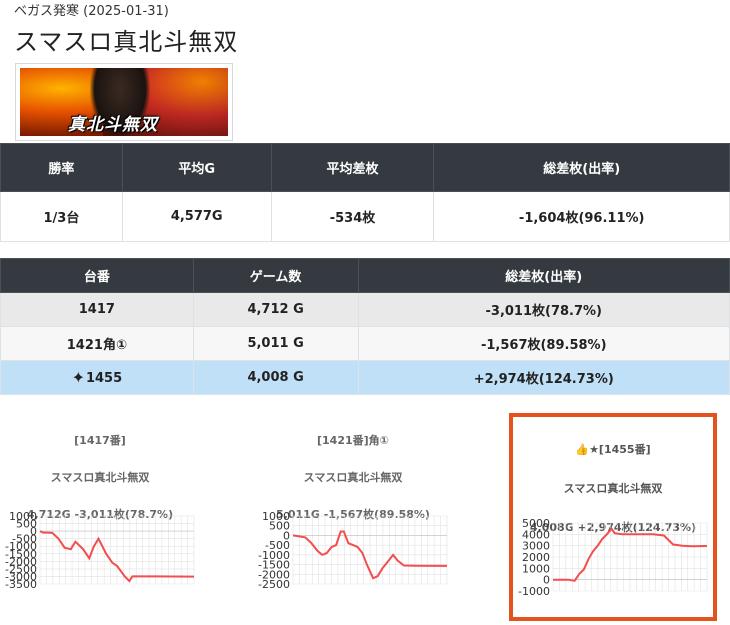 Image resolution: width=730 pixels, height=625 pixels. Describe the element at coordinates (275, 343) in the screenshot. I see `machine-games: 5,011 G` at that location.